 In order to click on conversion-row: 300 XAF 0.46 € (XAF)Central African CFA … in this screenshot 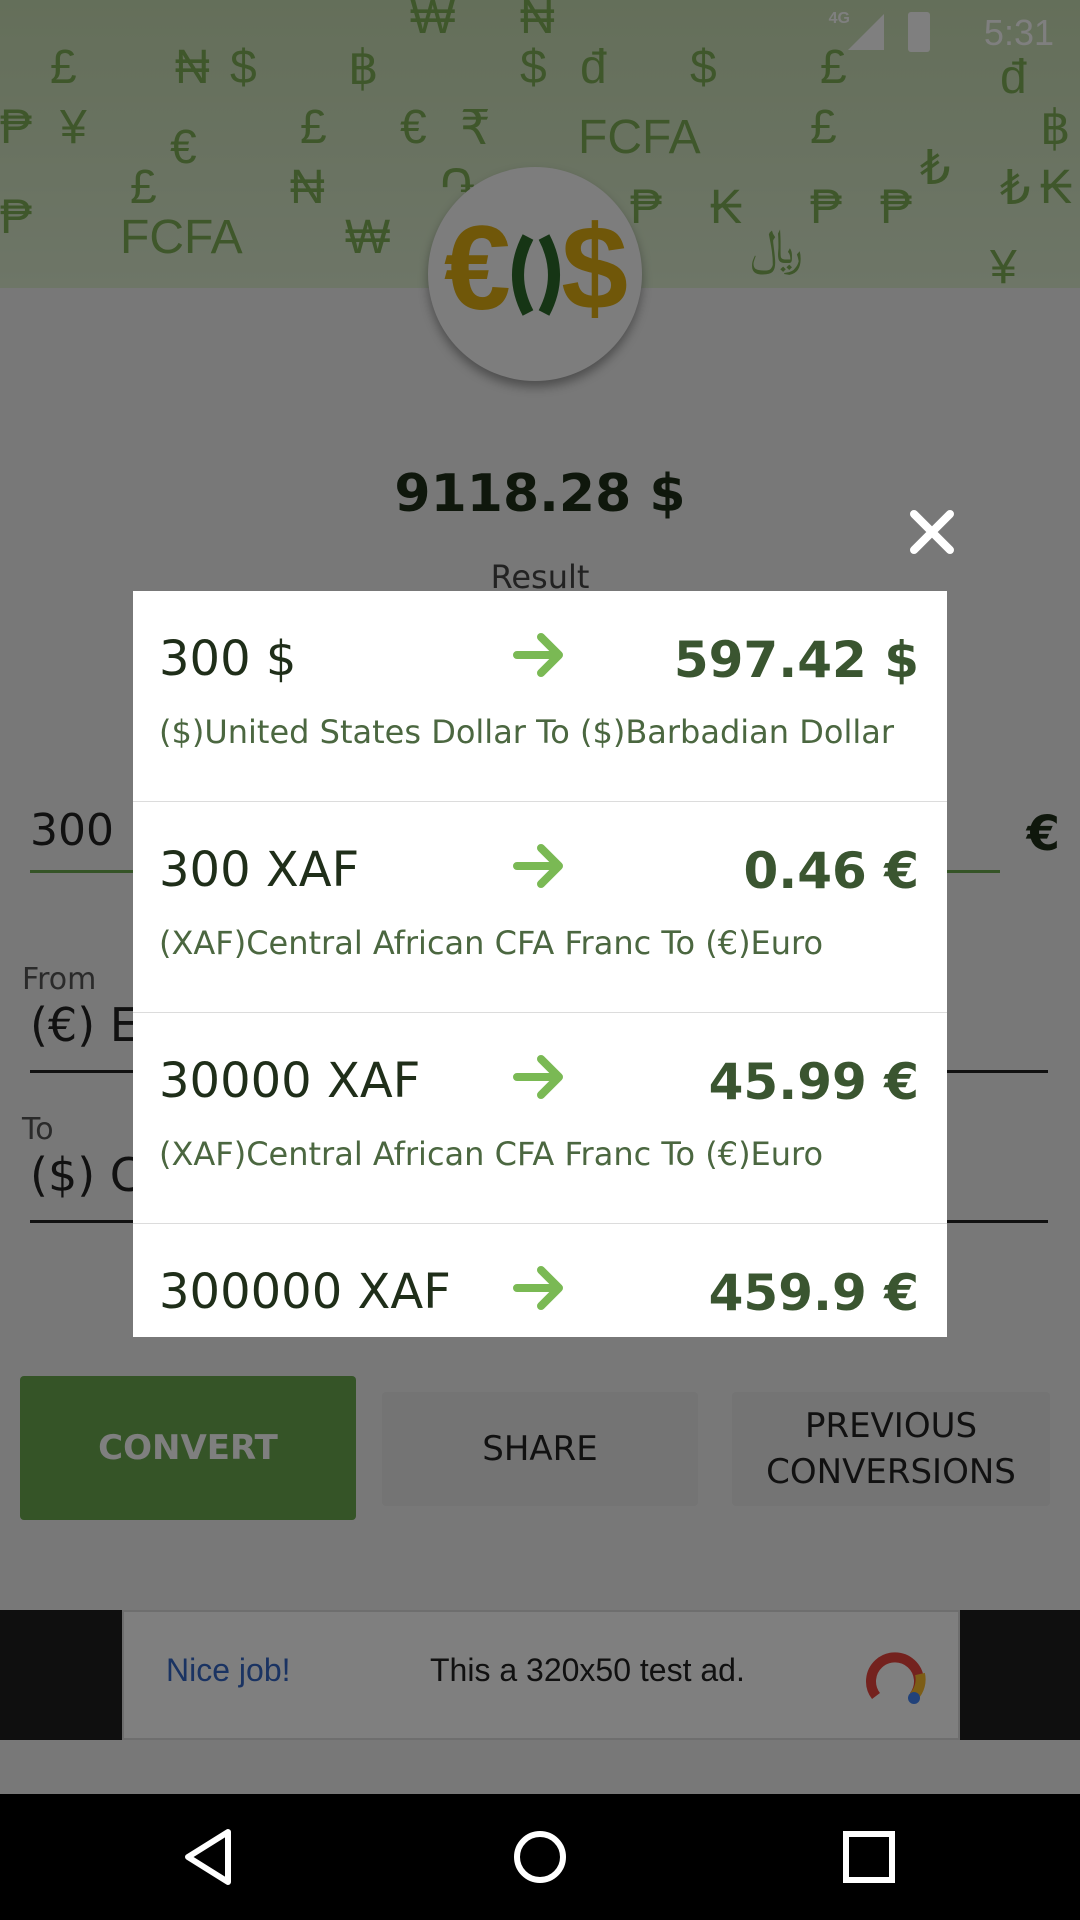, I will do `click(540, 907)`.